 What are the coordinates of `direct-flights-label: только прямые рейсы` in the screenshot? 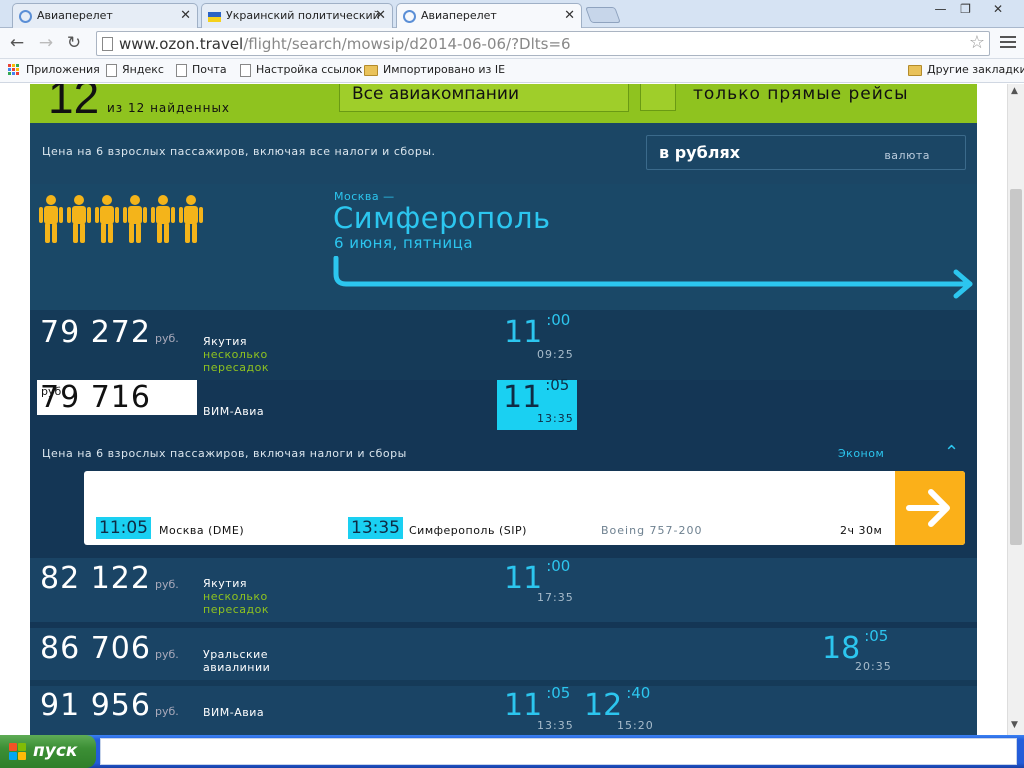 It's located at (801, 94).